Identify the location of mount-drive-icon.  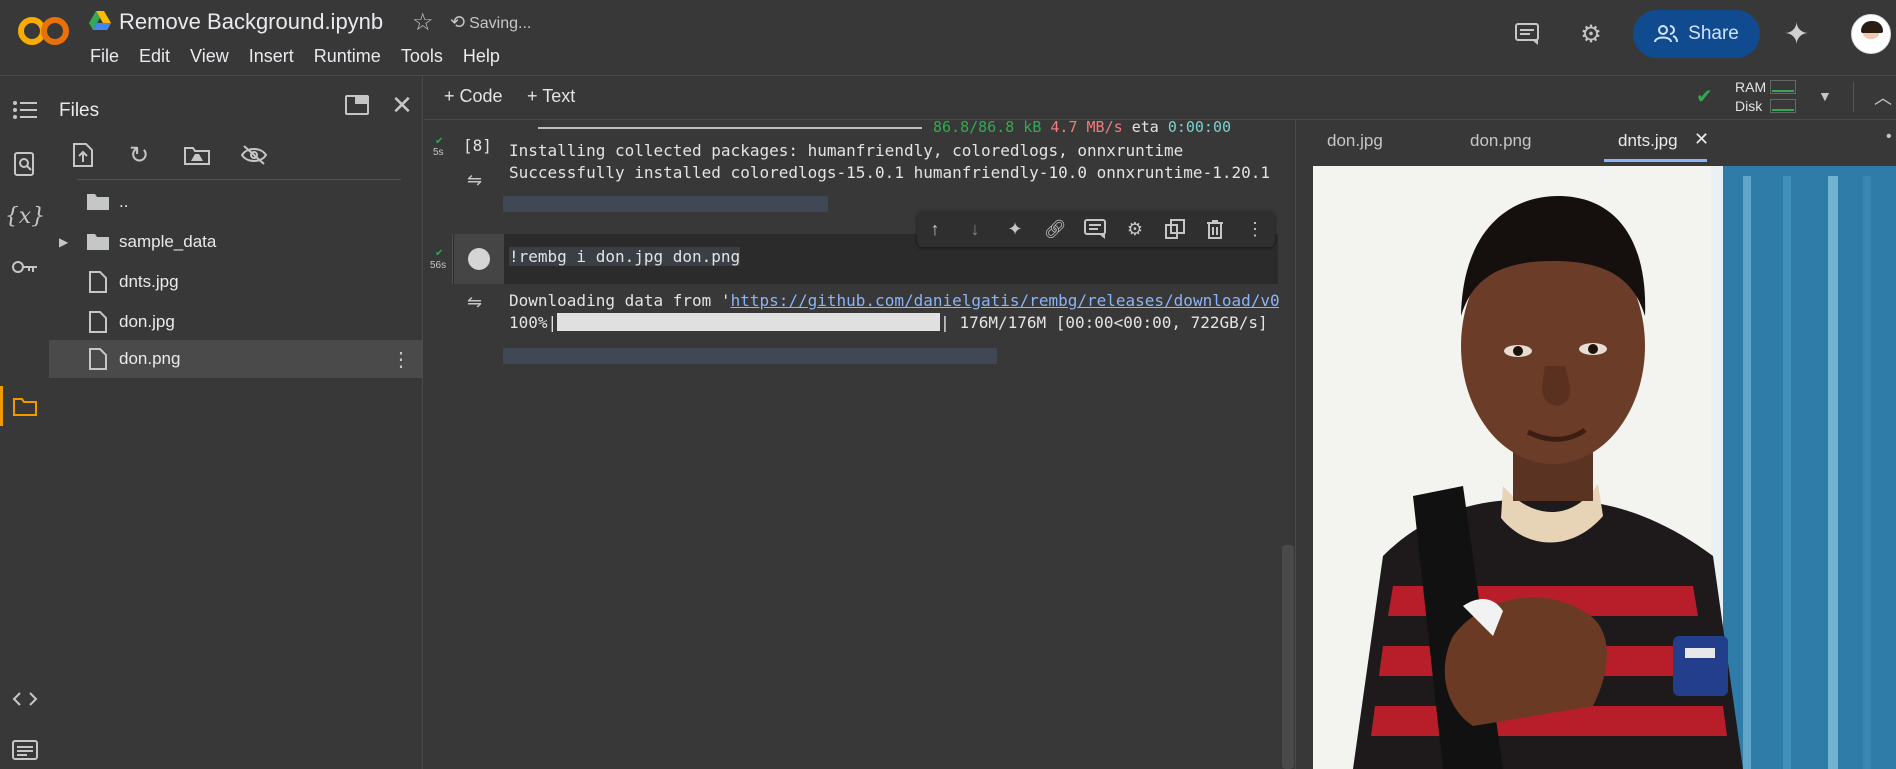
(197, 155).